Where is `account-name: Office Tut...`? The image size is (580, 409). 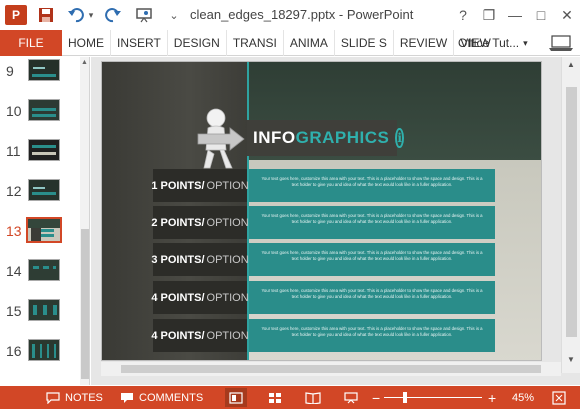
account-name: Office Tut... is located at coordinates (489, 43).